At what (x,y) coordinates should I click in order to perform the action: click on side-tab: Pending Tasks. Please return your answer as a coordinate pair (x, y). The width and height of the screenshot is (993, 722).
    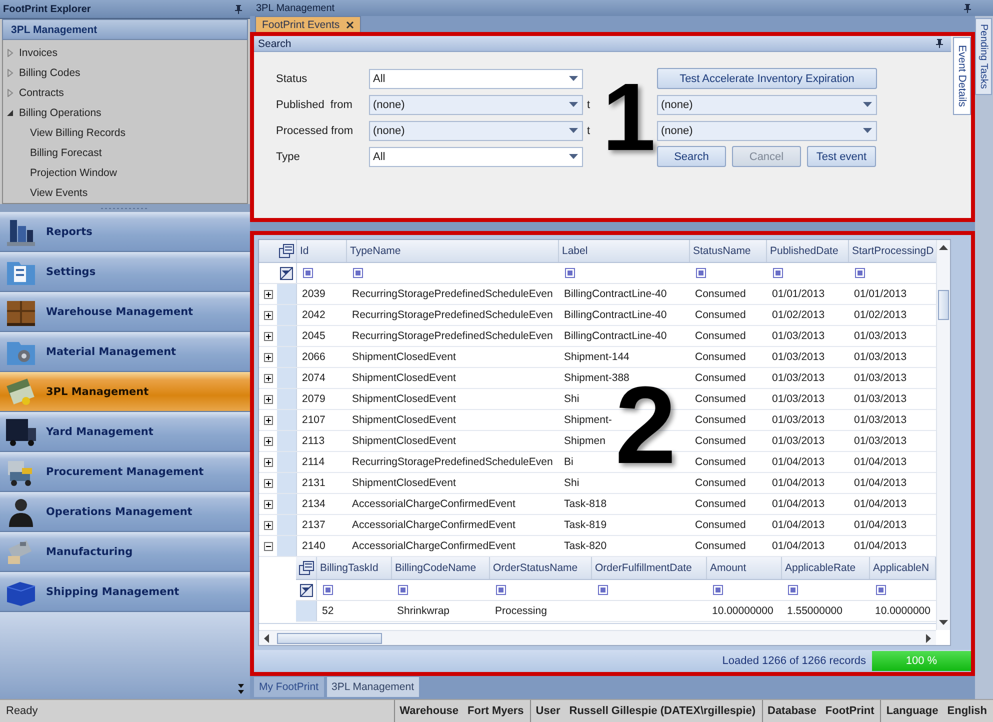
    Looking at the image, I should click on (983, 56).